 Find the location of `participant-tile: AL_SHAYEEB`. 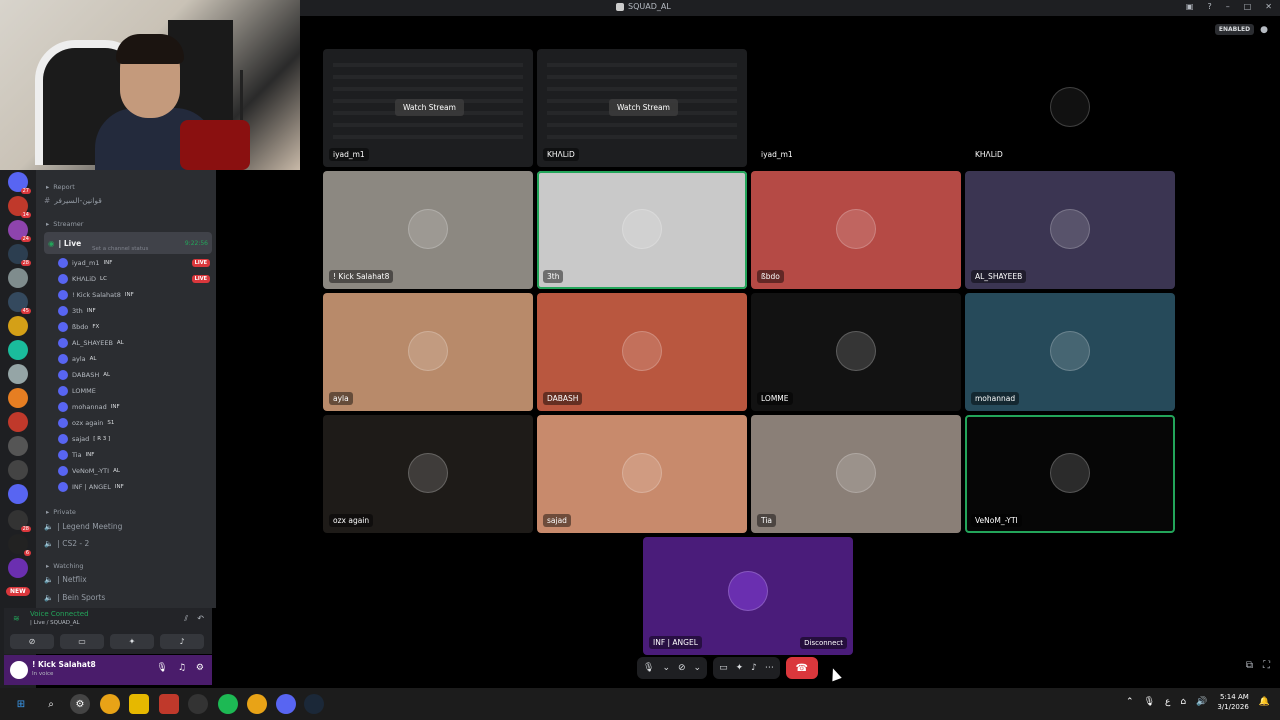

participant-tile: AL_SHAYEEB is located at coordinates (1070, 230).